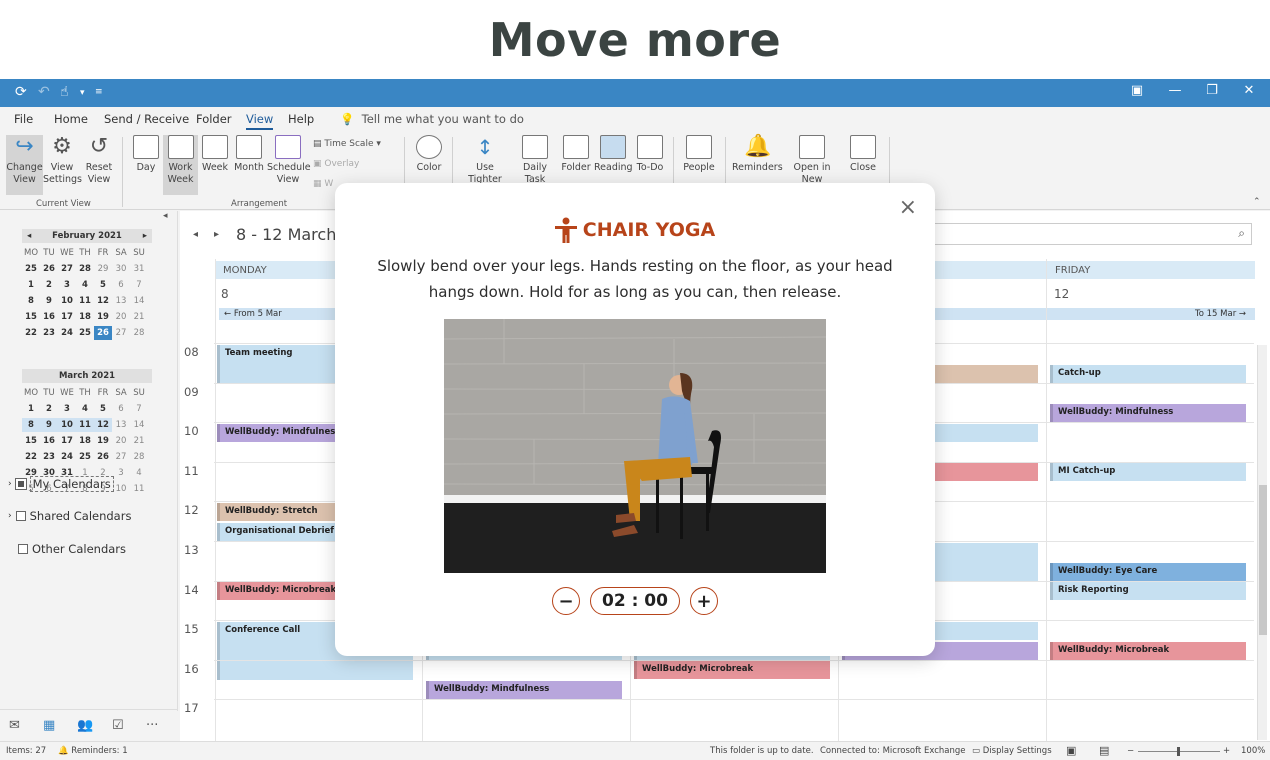 The height and width of the screenshot is (760, 1270). What do you see at coordinates (146, 119) in the screenshot?
I see `menu-send-receive: Send / Receive` at bounding box center [146, 119].